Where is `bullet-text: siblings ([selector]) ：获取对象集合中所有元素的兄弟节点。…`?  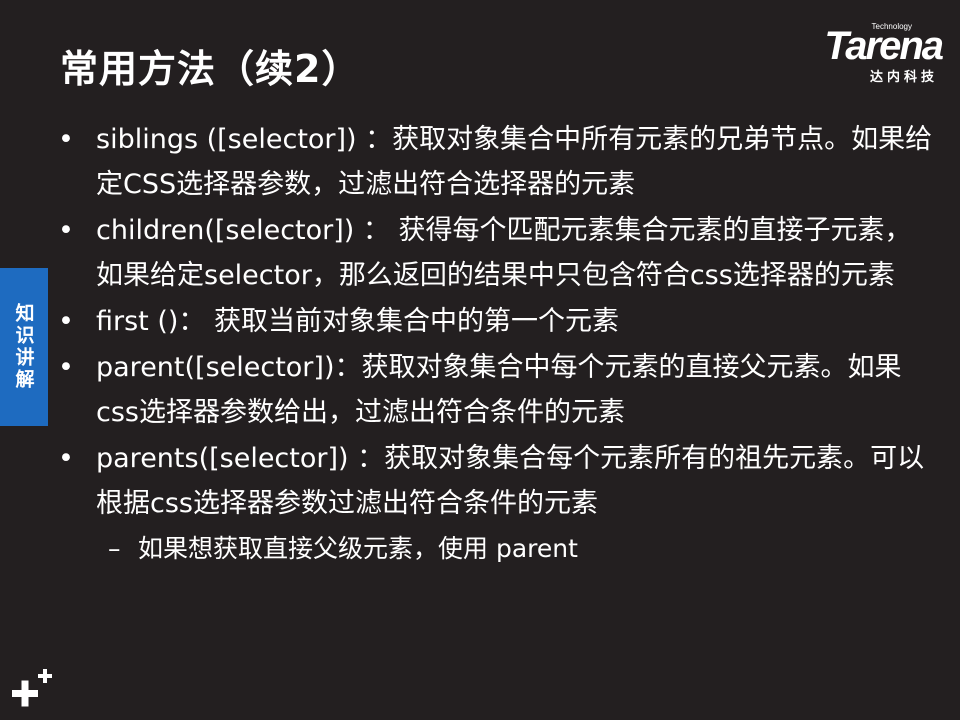
bullet-text: siblings ([selector]) ：获取对象集合中所有元素的兄弟节点。… is located at coordinates (514, 162).